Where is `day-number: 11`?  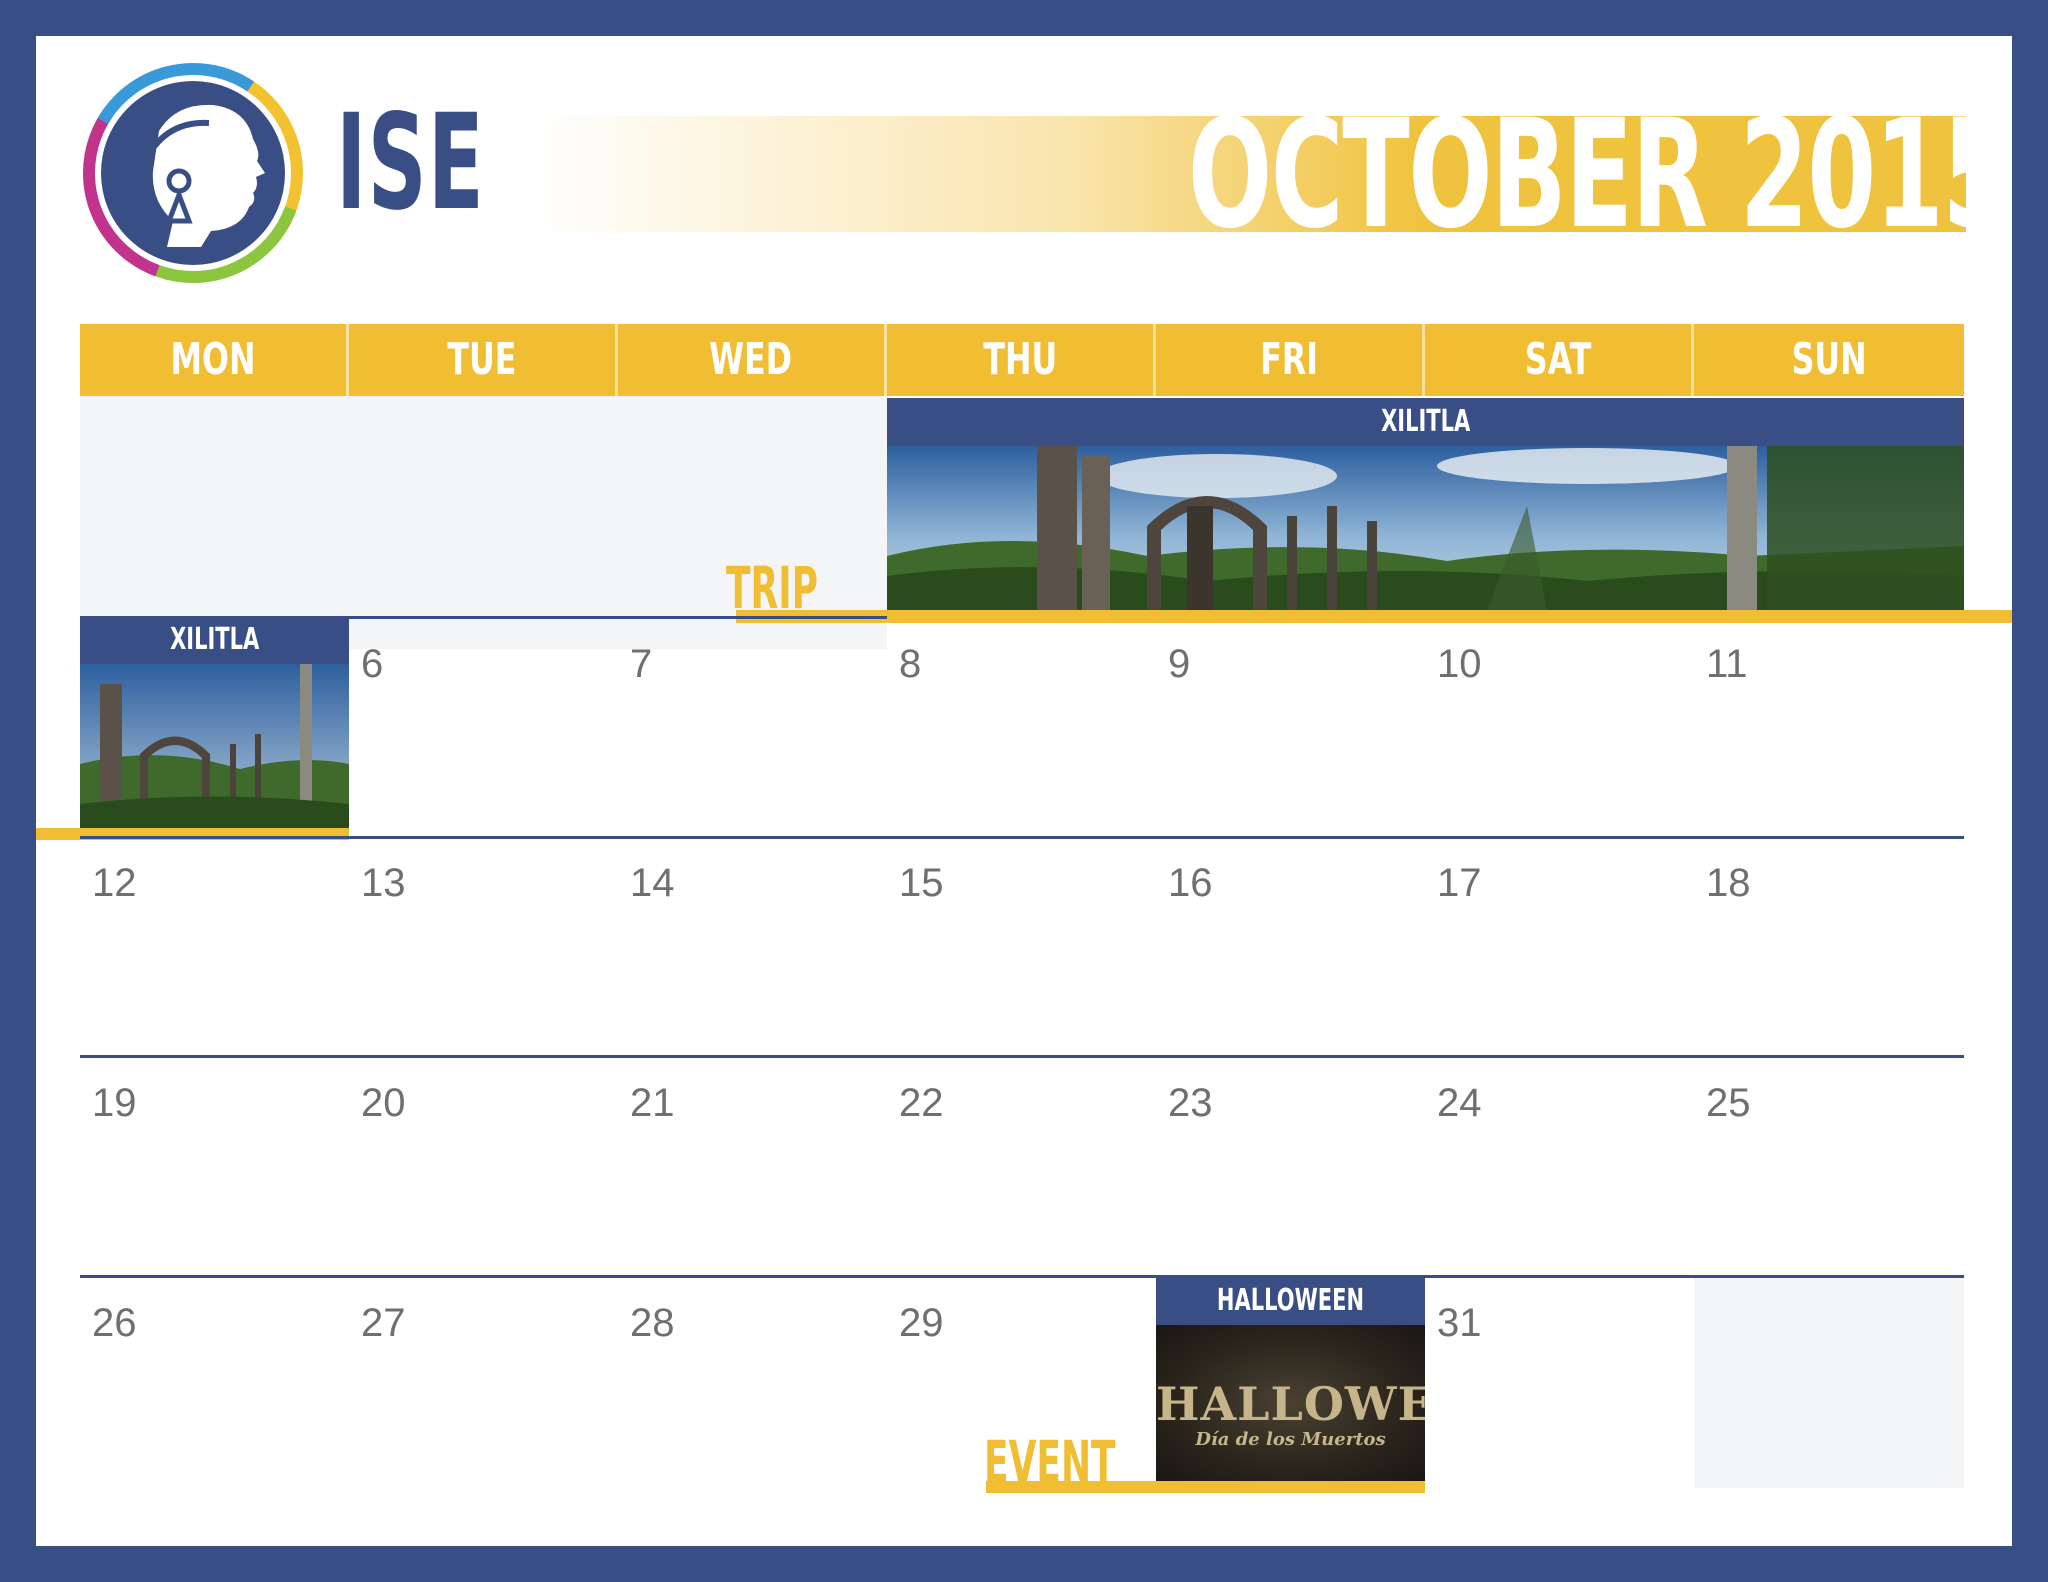
day-number: 11 is located at coordinates (1727, 664).